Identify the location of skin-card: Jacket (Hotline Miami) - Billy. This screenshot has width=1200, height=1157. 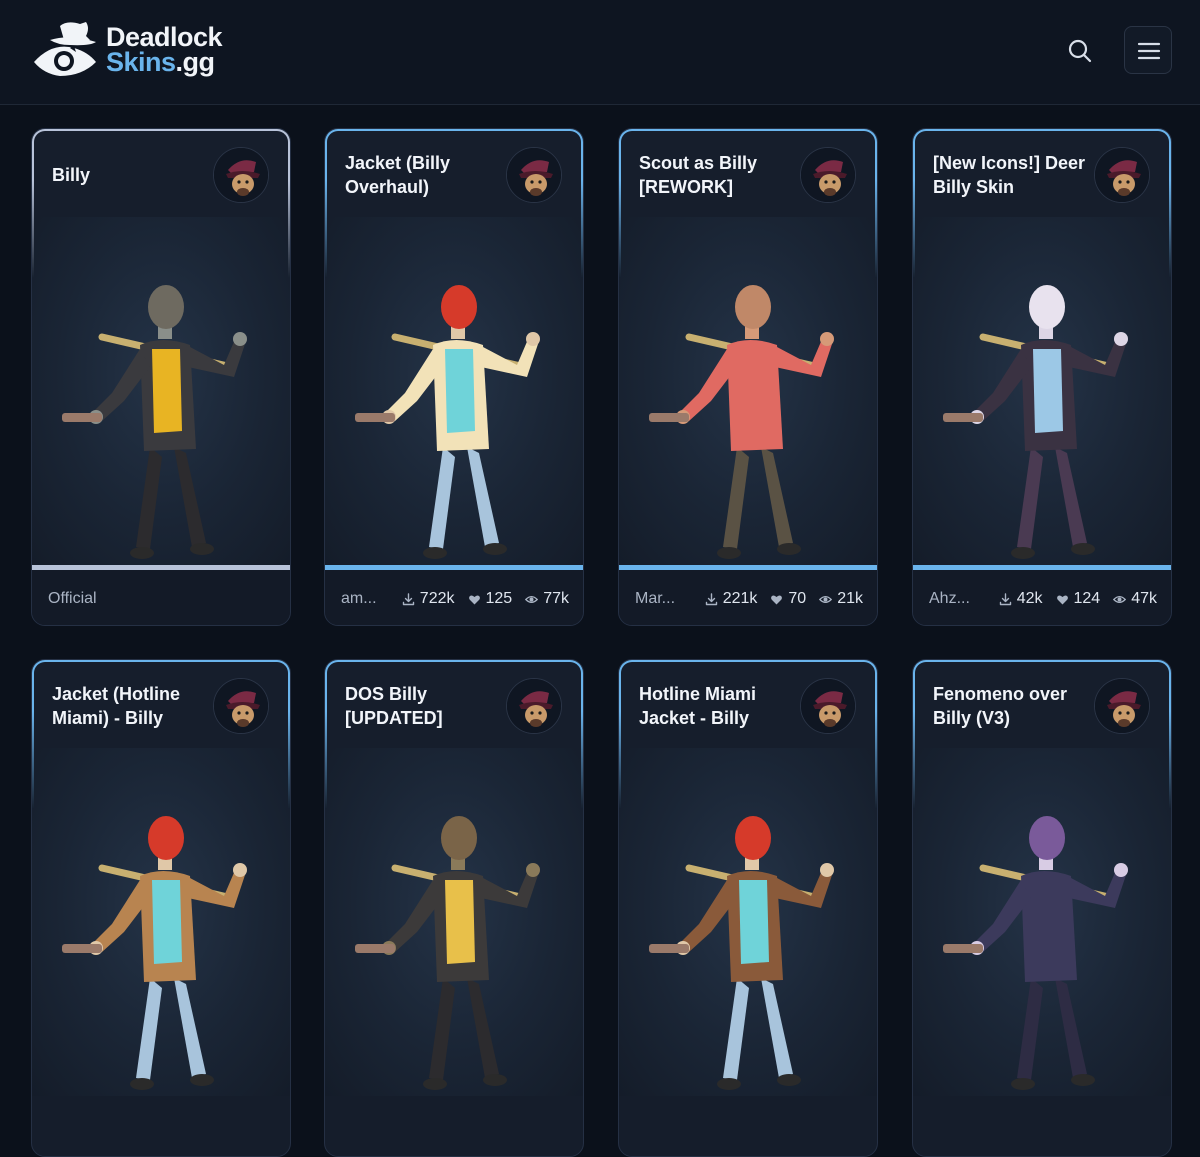
(161, 908).